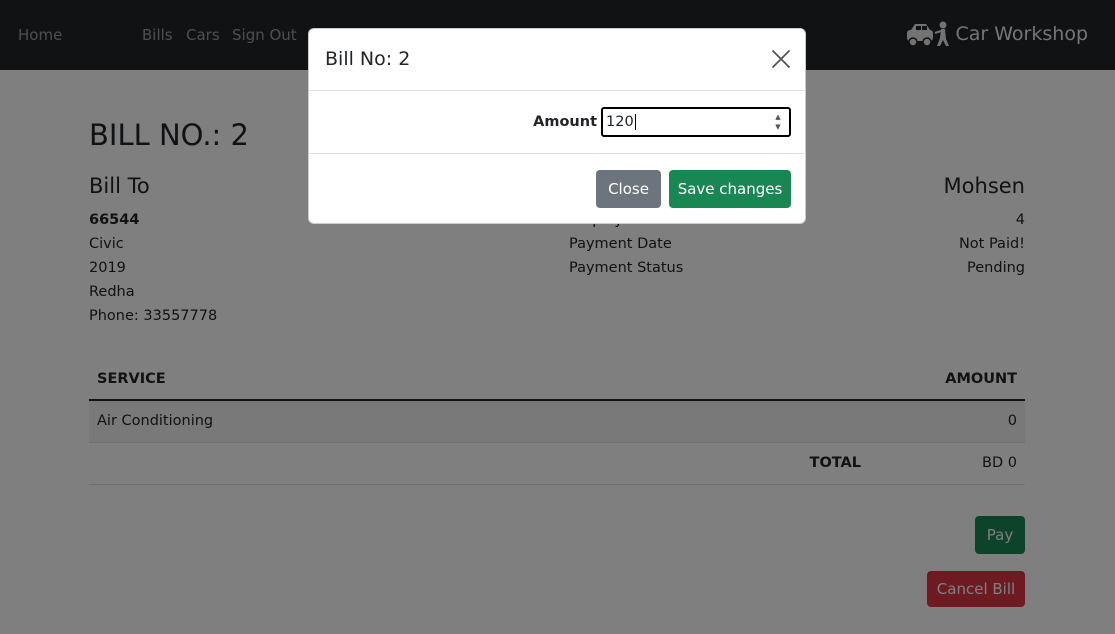 The height and width of the screenshot is (634, 1115). I want to click on text-cursor, so click(635, 122).